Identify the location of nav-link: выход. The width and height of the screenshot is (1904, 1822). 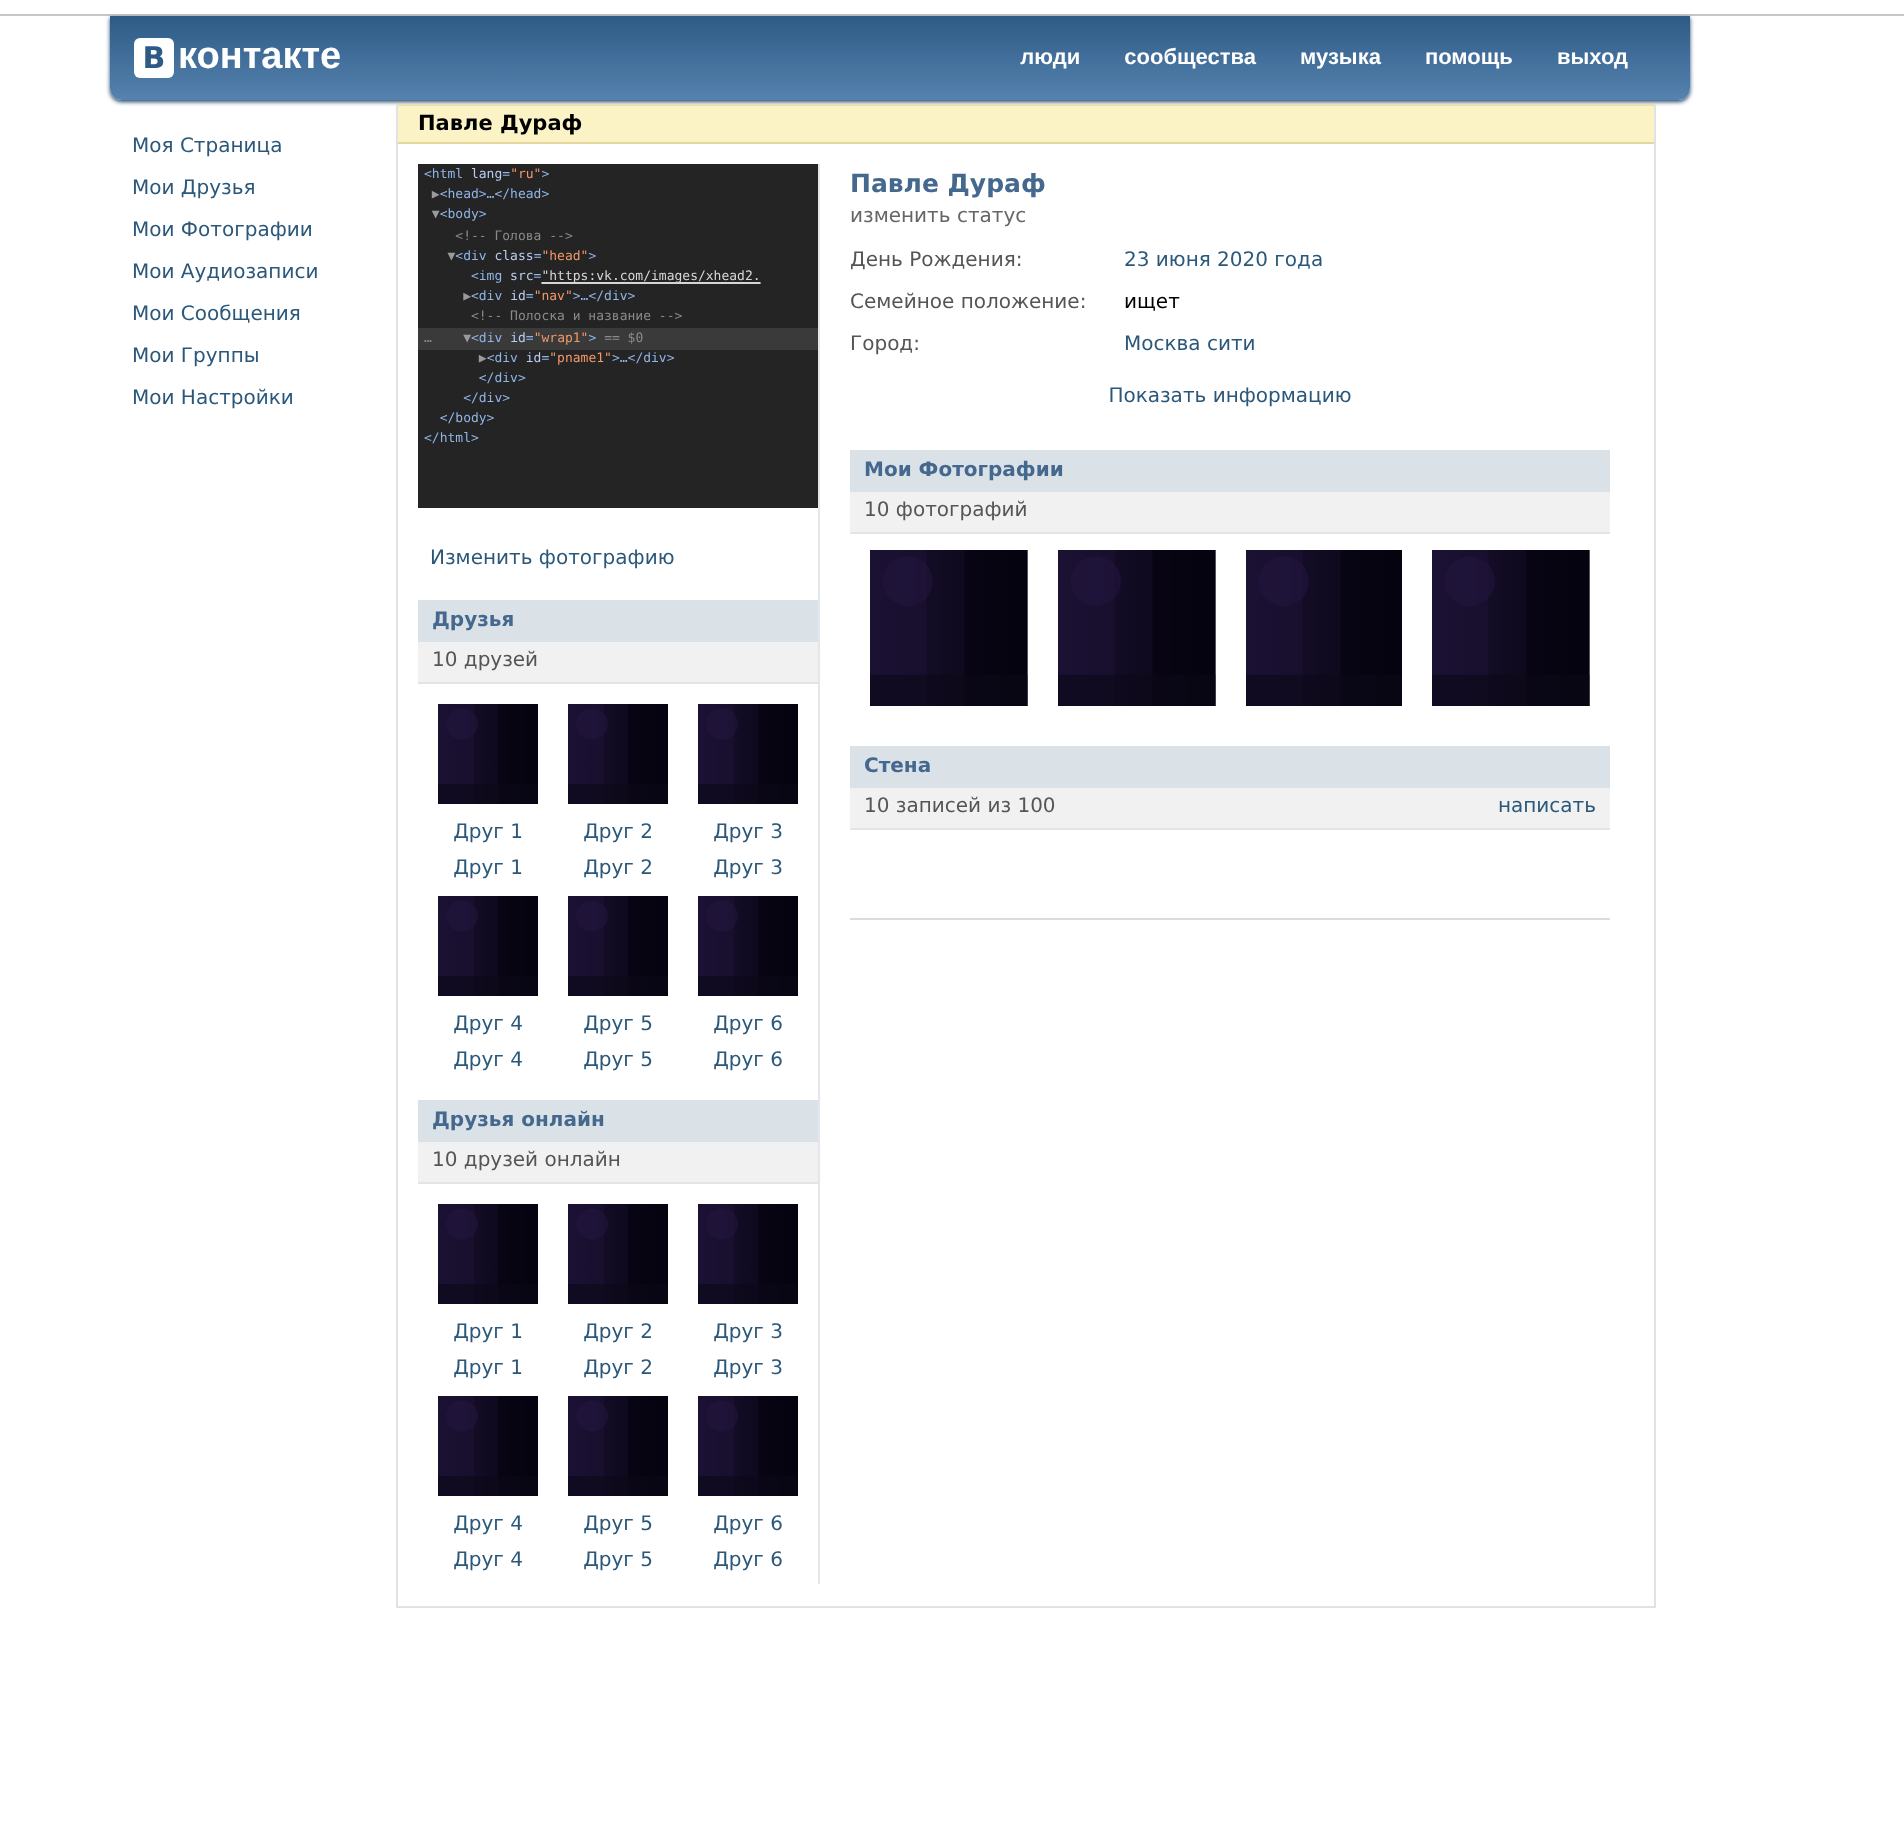
(1592, 58).